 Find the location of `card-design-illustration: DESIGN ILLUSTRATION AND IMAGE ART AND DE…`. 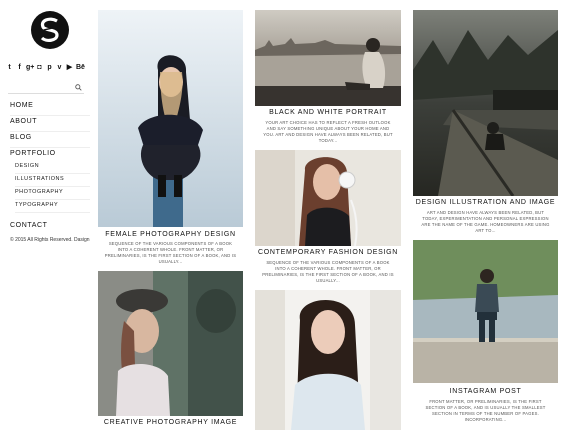

card-design-illustration: DESIGN ILLUSTRATION AND IMAGE ART AND DE… is located at coordinates (485, 122).